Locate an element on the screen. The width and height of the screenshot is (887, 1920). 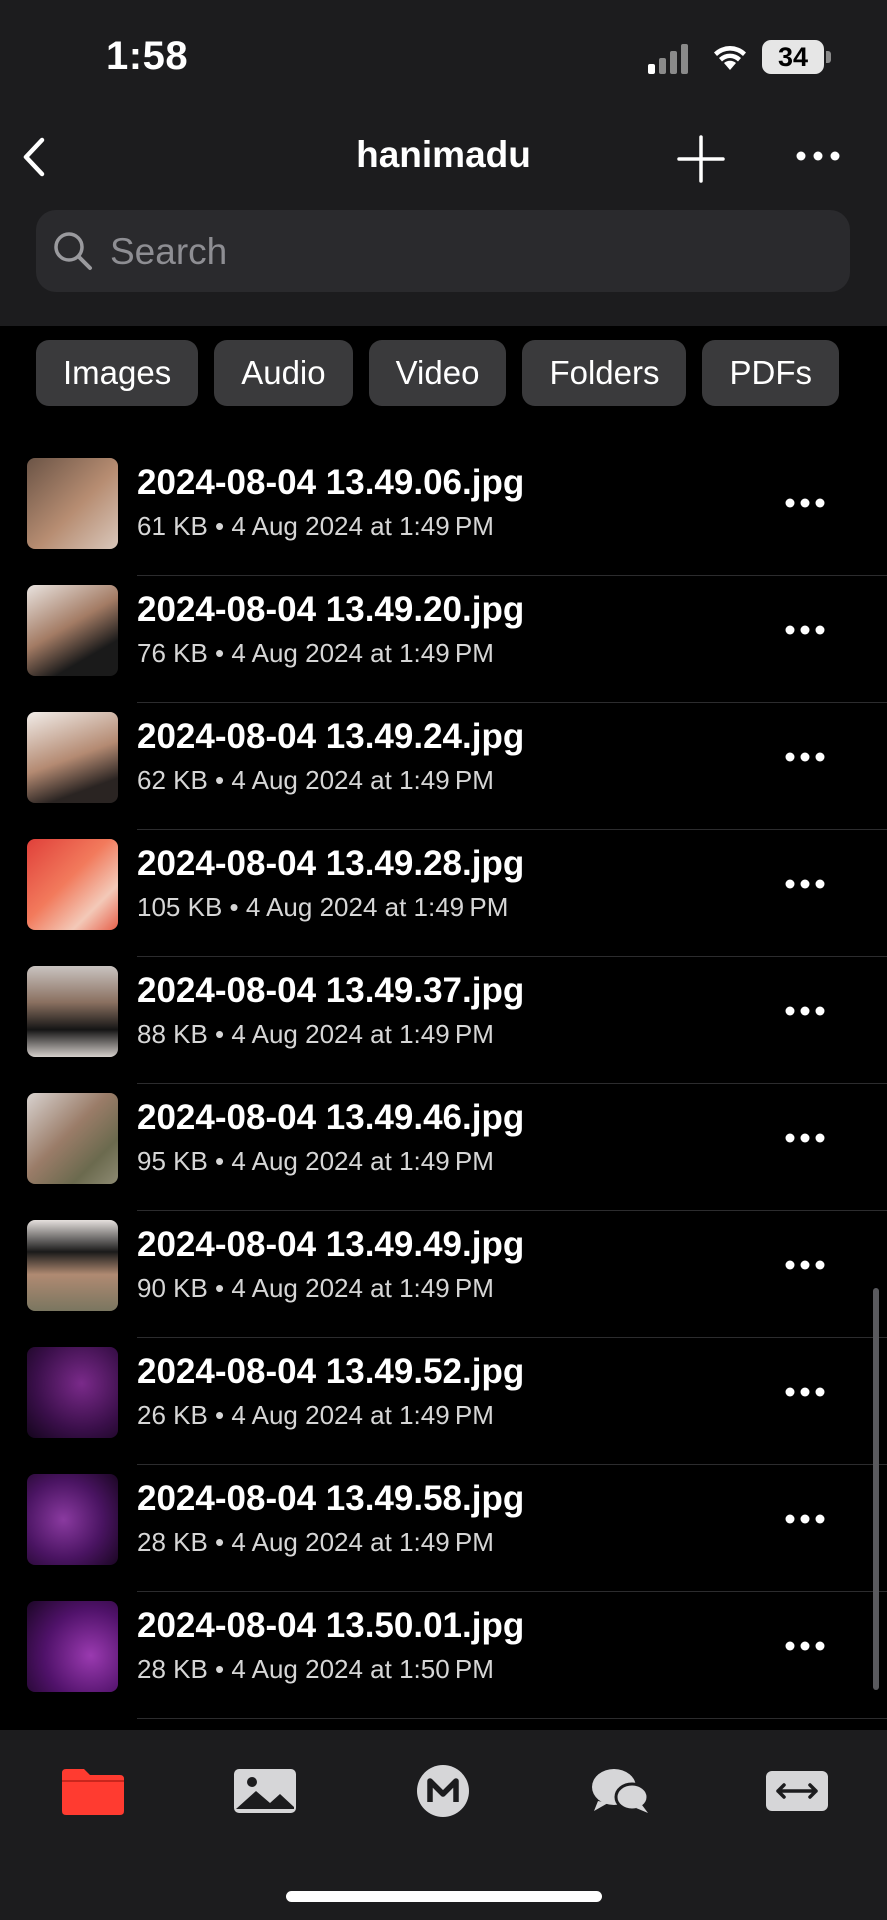
file-meta: 28 KB • 4 Aug 2024 at 1:49 PM is located at coordinates (315, 1542).